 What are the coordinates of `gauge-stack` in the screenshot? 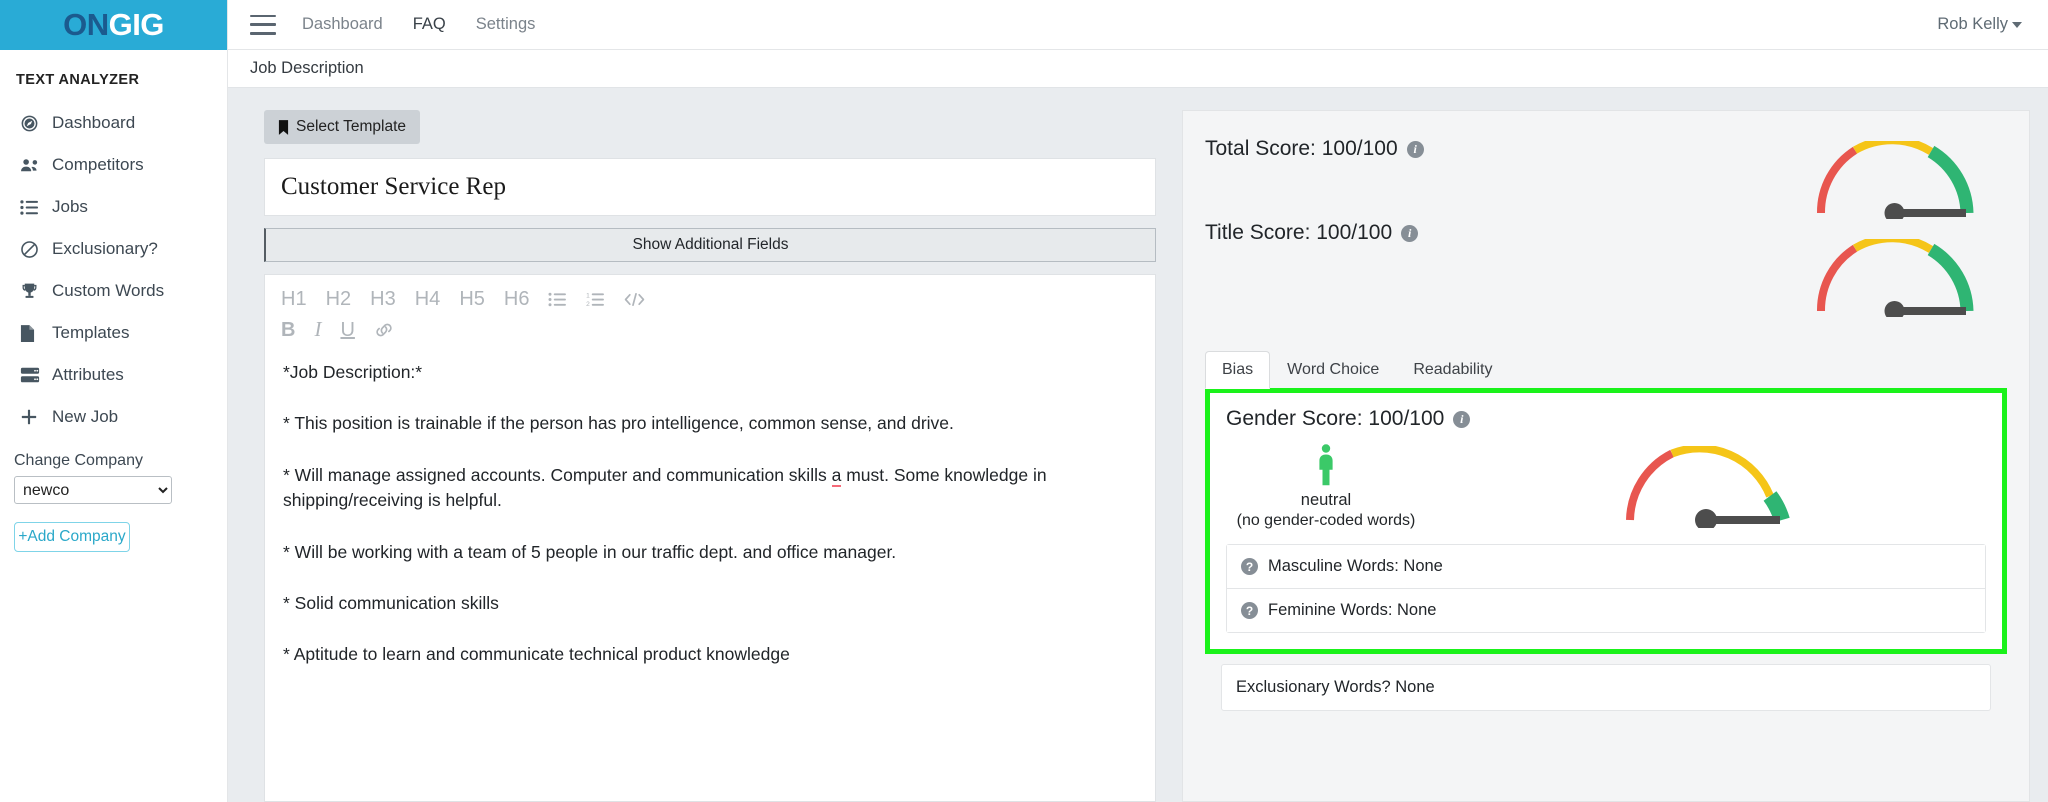 It's located at (1907, 227).